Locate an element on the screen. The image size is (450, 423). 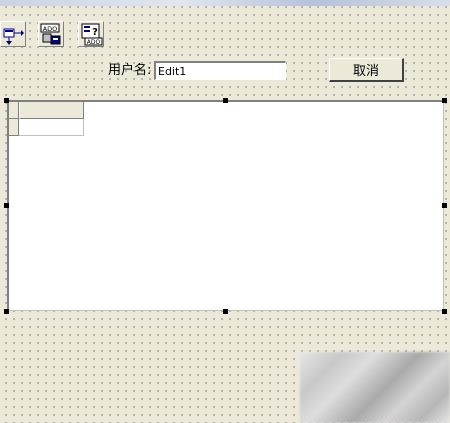
resize-handle-bottom-right is located at coordinates (444, 311).